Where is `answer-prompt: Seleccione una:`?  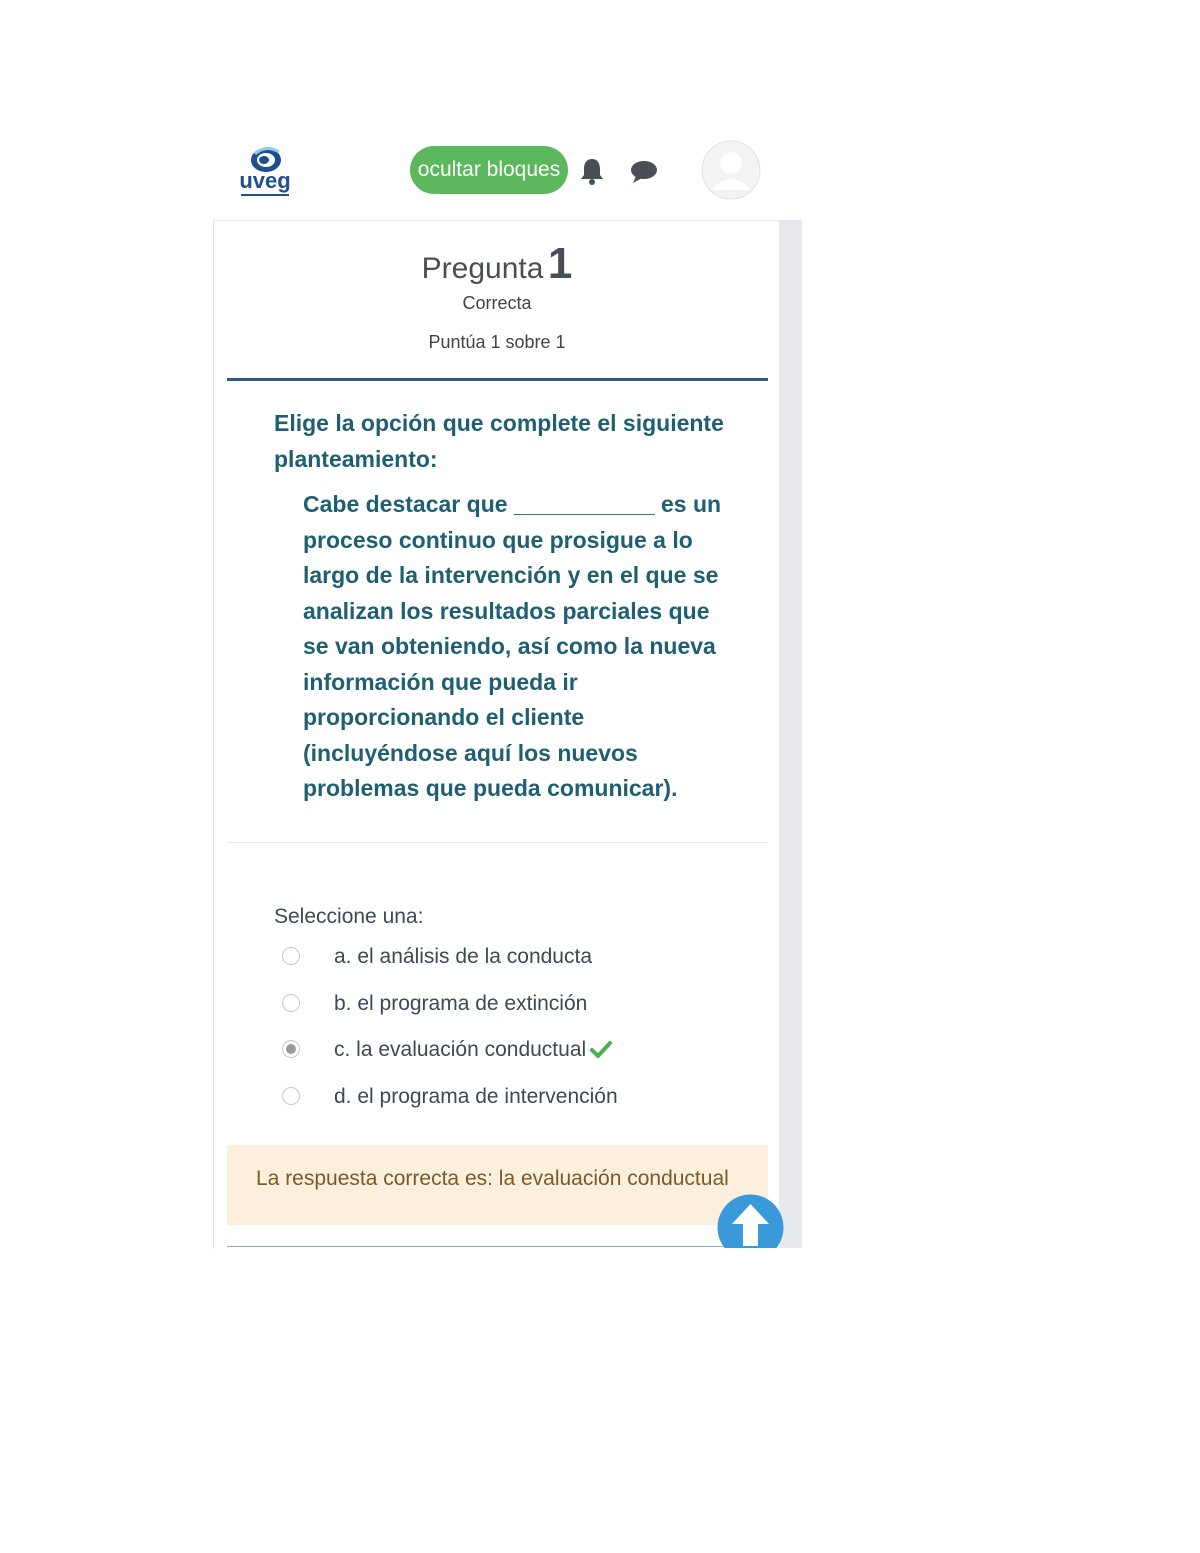
answer-prompt: Seleccione una: is located at coordinates (349, 916).